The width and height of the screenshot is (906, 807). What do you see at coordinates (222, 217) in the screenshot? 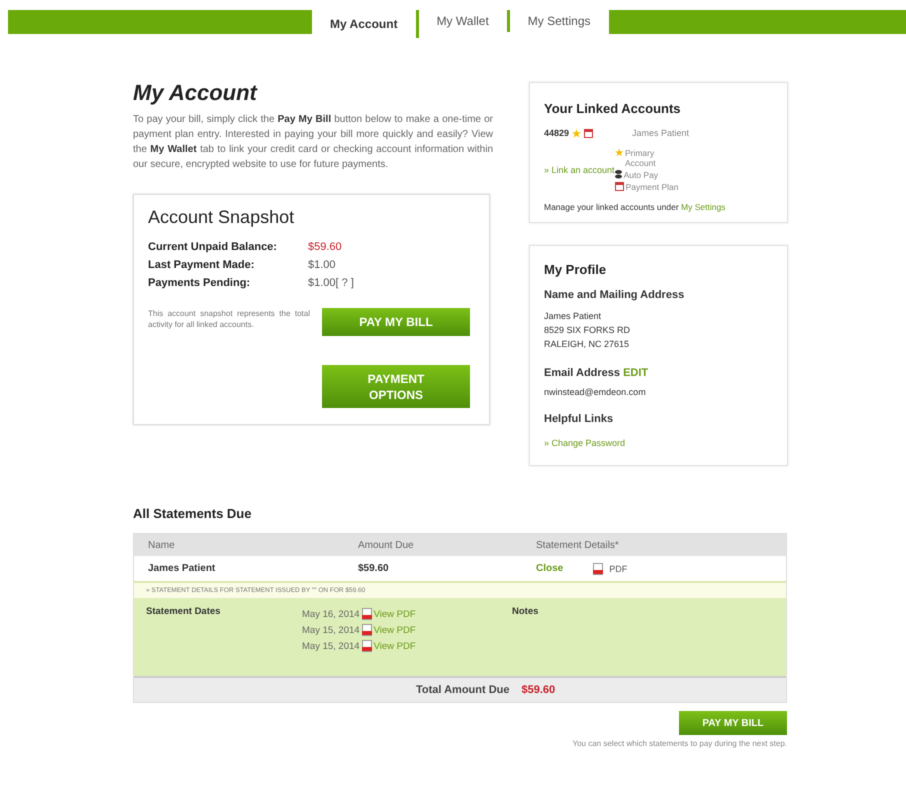
I see `snapshot-title: Account Snapshot` at bounding box center [222, 217].